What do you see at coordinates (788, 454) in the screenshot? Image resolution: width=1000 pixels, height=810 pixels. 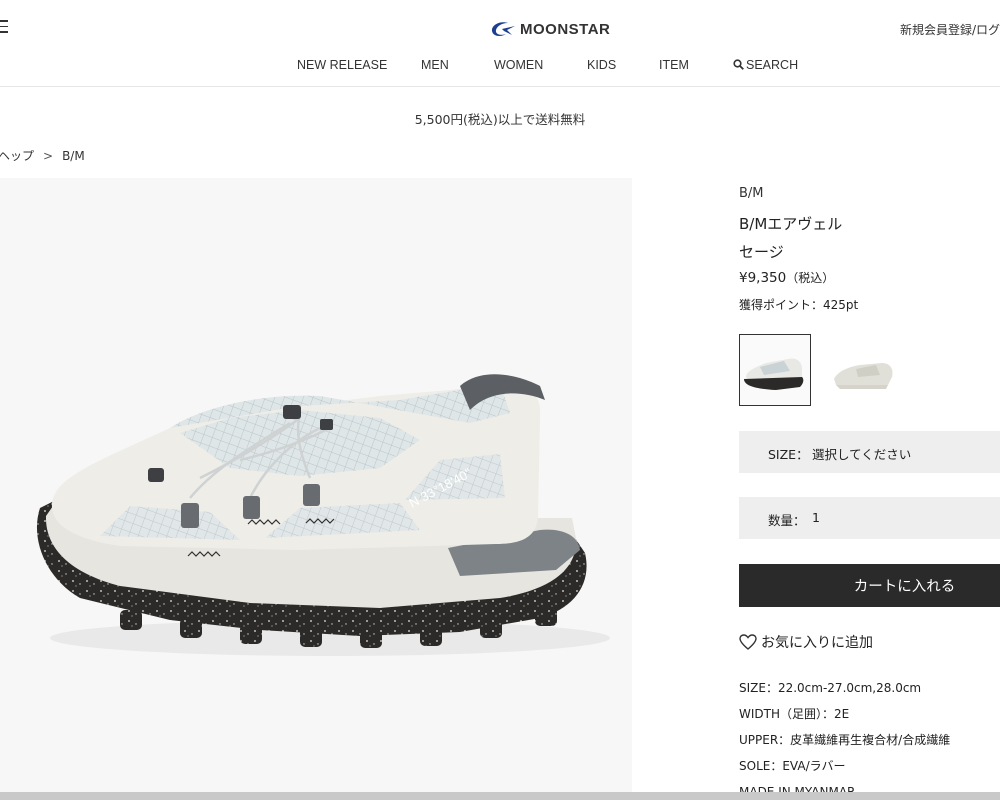 I see `size-label: SIZE：` at bounding box center [788, 454].